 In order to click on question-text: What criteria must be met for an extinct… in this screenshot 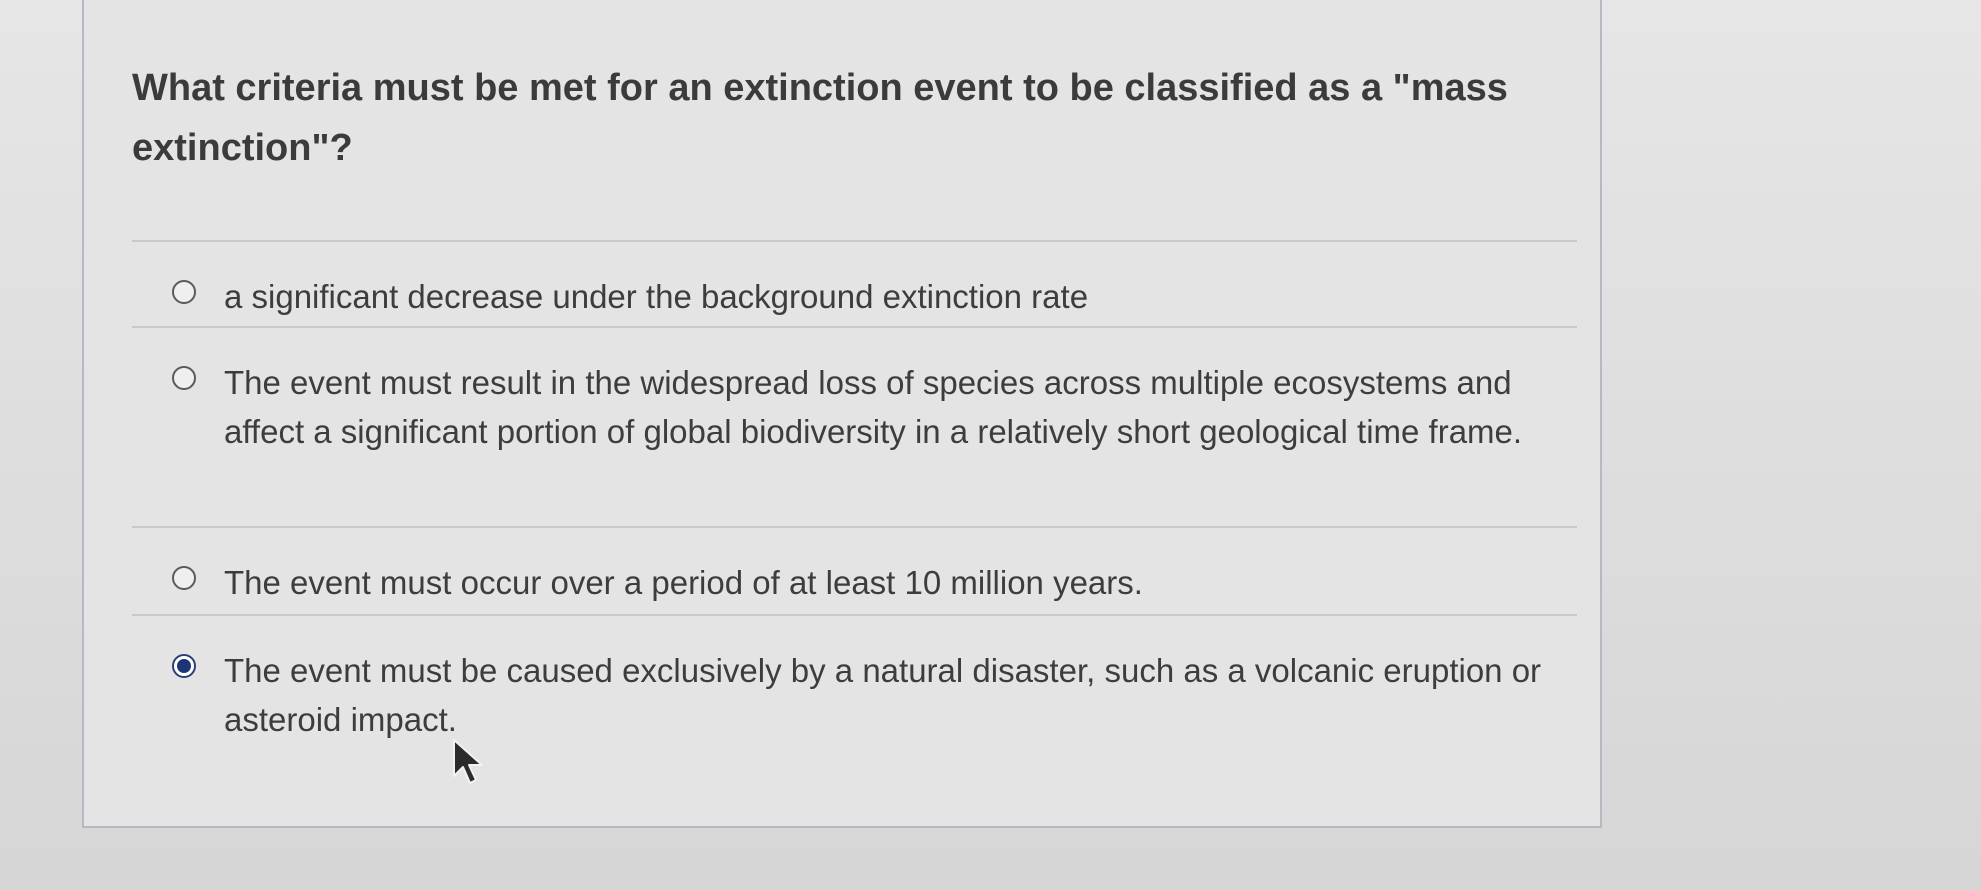, I will do `click(820, 118)`.